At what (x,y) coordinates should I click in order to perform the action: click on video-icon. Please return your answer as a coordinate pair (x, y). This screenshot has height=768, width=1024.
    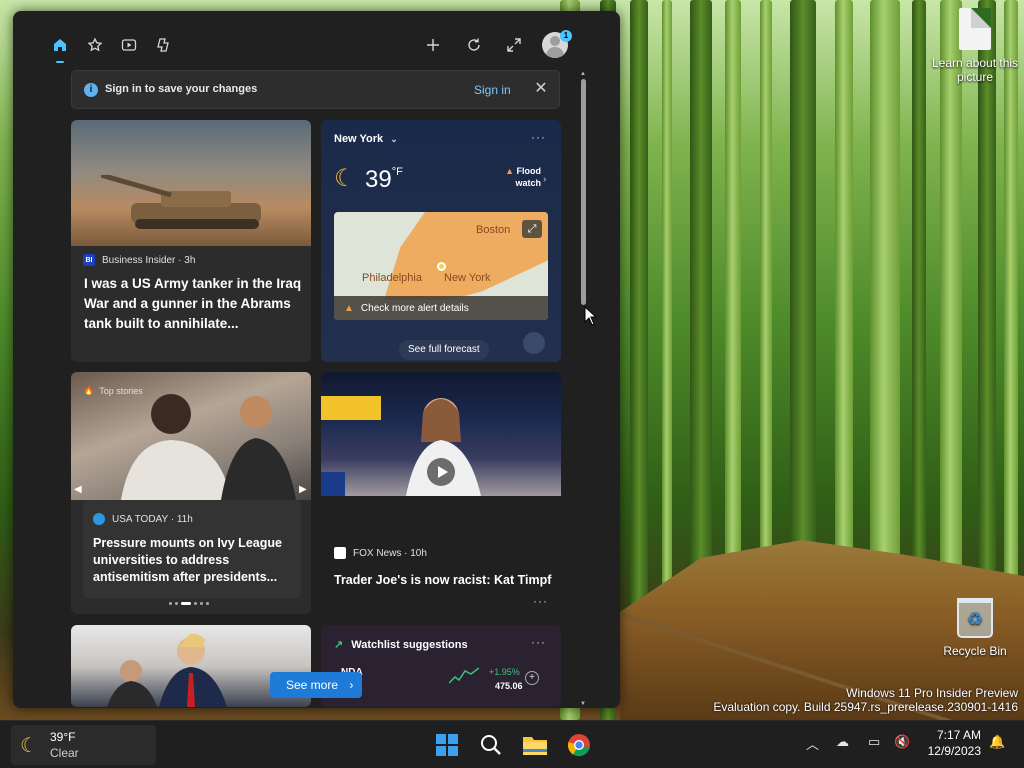
    Looking at the image, I should click on (129, 45).